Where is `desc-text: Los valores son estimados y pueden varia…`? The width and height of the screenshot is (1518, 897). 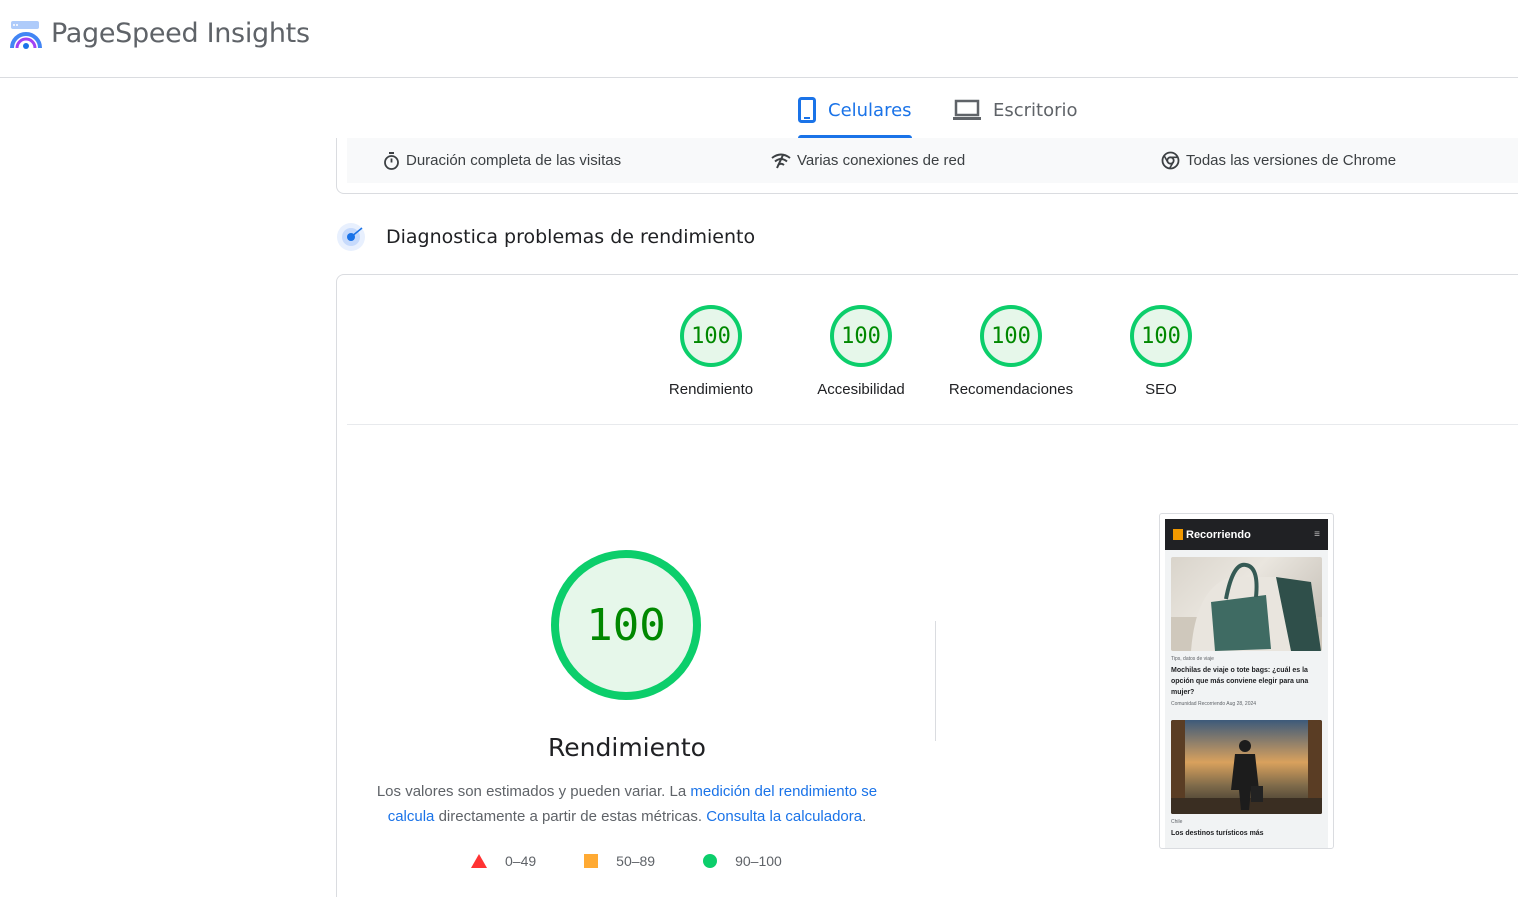 desc-text: Los valores son estimados y pueden varia… is located at coordinates (533, 791).